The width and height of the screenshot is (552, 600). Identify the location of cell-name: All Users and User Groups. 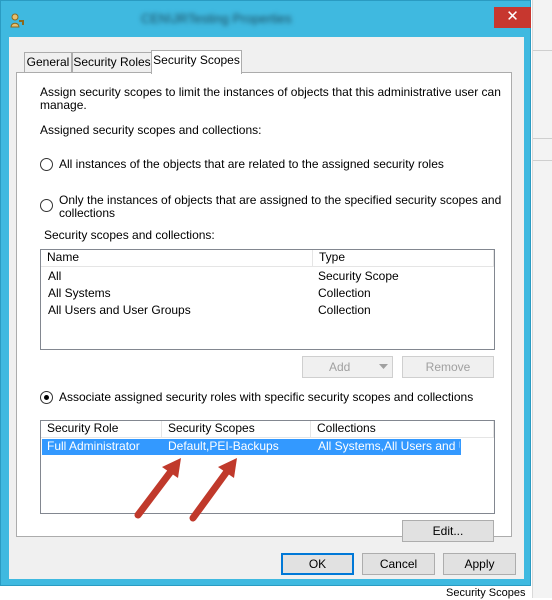
(119, 310).